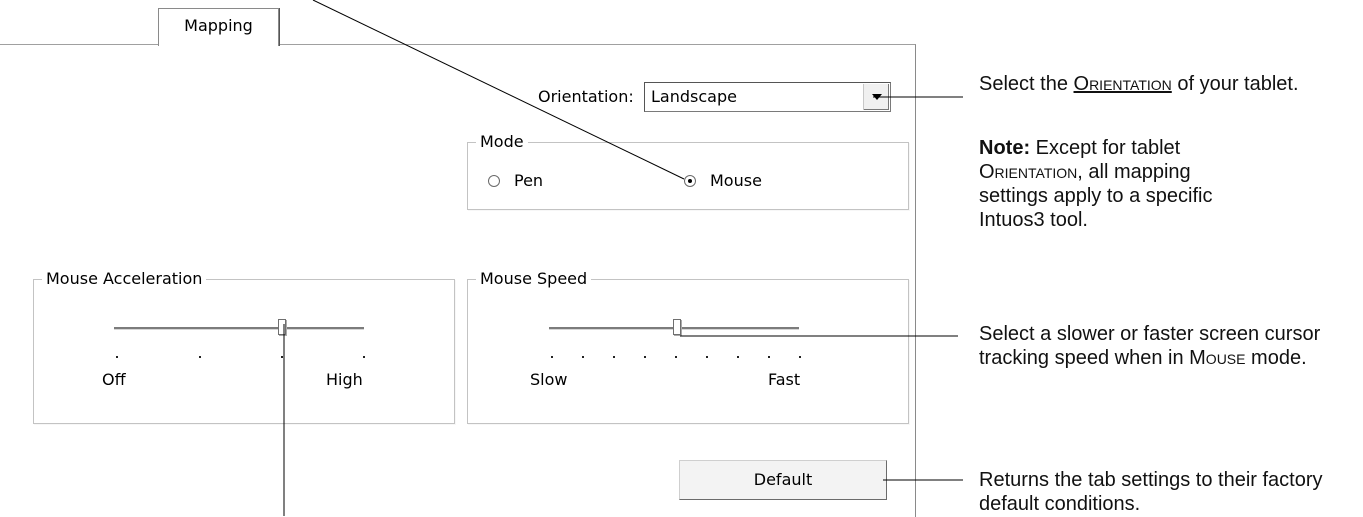 Image resolution: width=1363 pixels, height=517 pixels. Describe the element at coordinates (876, 97) in the screenshot. I see `chevron-down-icon` at that location.